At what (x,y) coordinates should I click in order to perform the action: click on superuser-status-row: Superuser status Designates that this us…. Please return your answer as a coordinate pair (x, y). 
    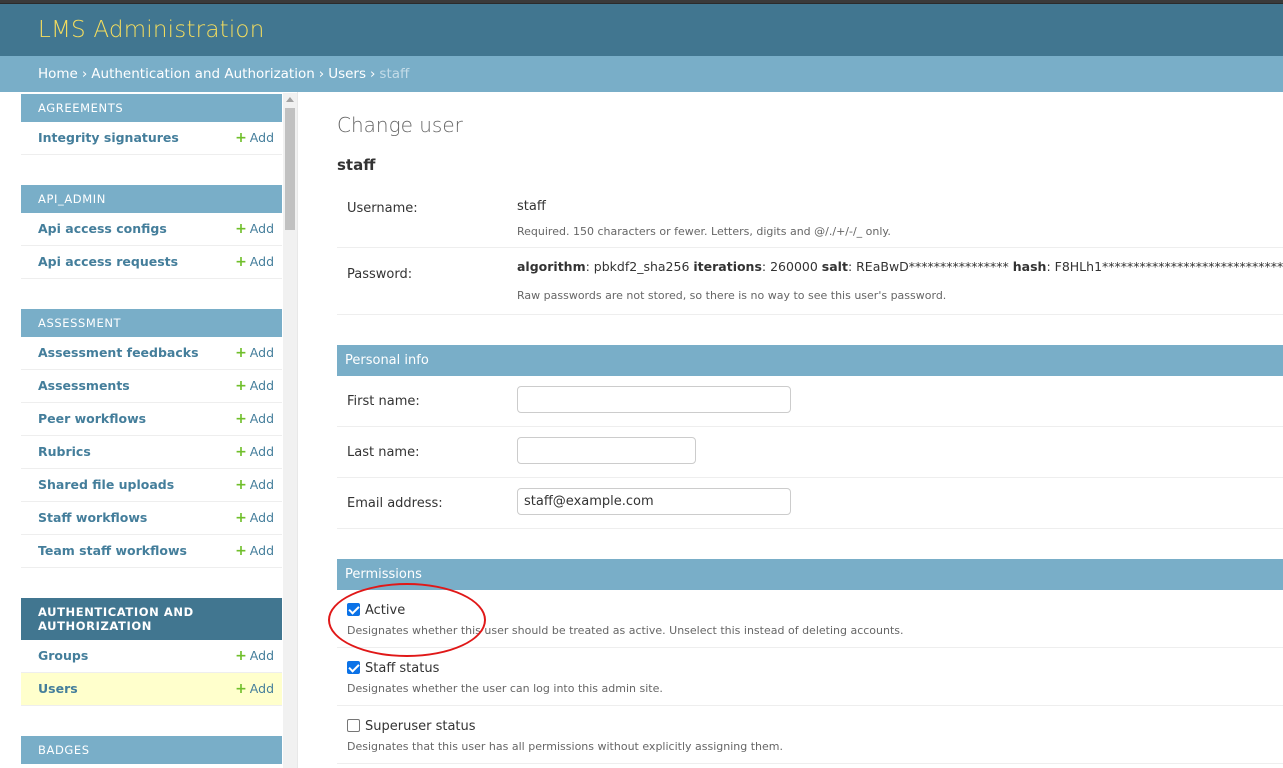
    Looking at the image, I should click on (810, 735).